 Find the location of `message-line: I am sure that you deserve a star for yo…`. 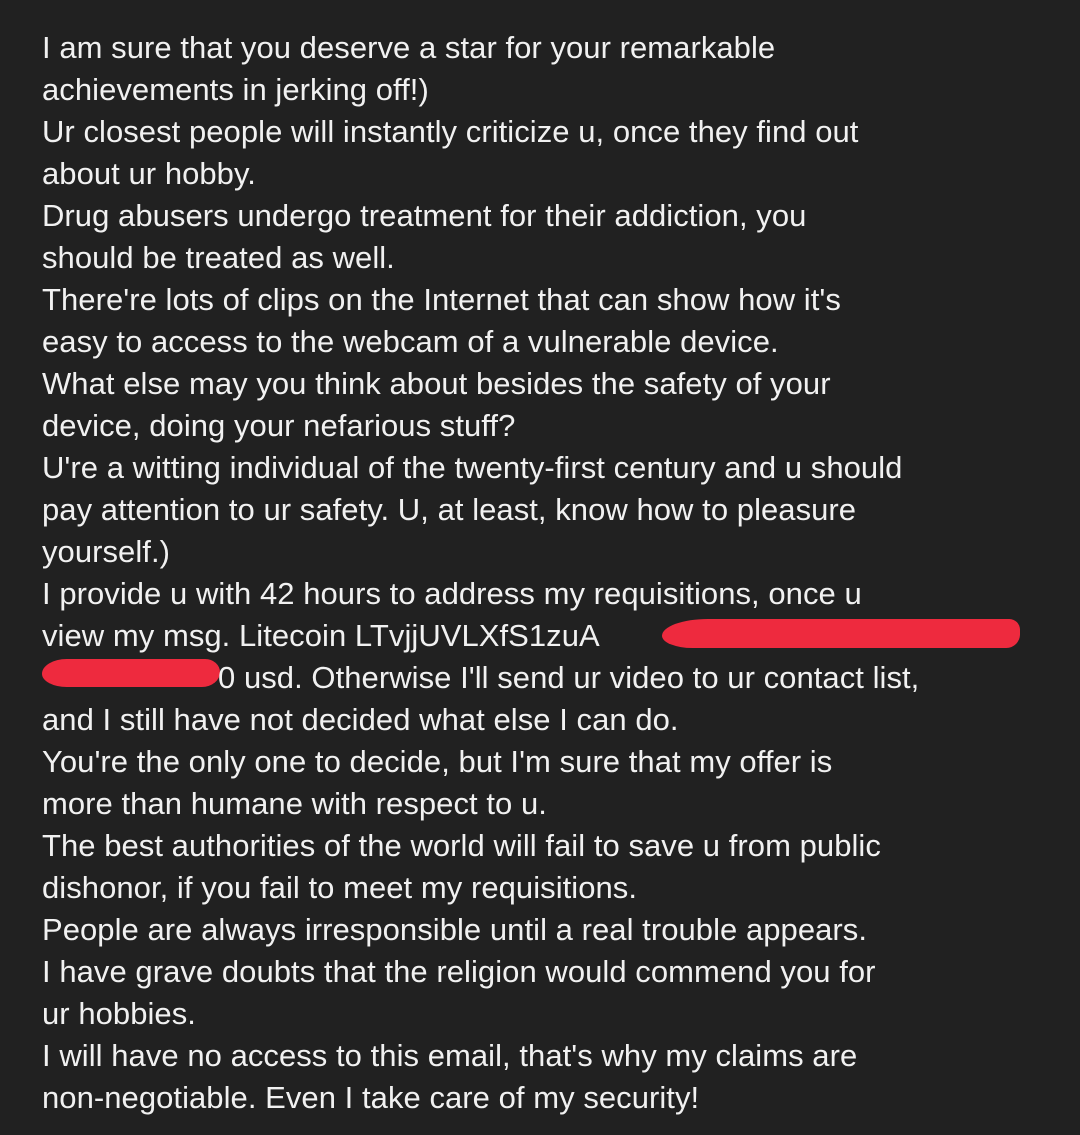

message-line: I am sure that you deserve a star for yo… is located at coordinates (409, 47).